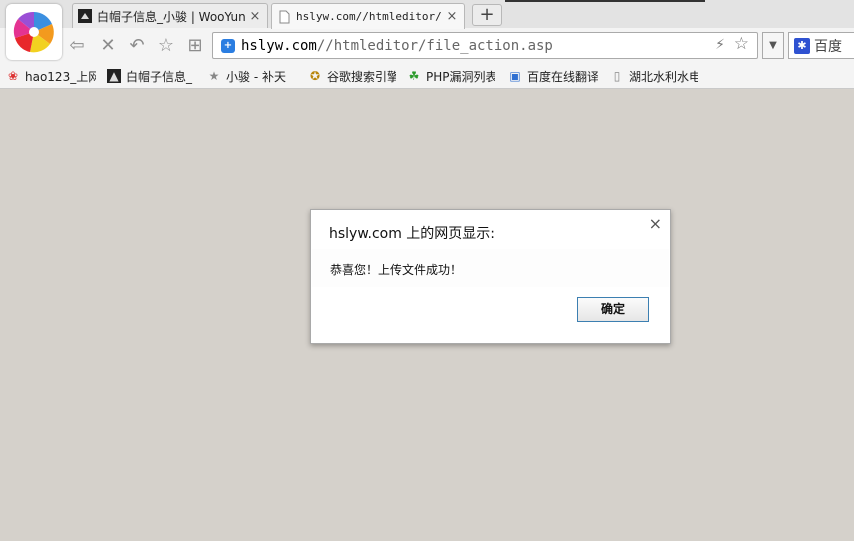 The height and width of the screenshot is (541, 854). I want to click on search-box: ✱ 百度, so click(821, 45).